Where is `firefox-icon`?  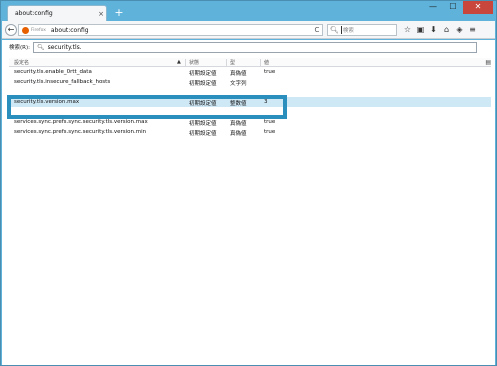
firefox-icon is located at coordinates (25, 30).